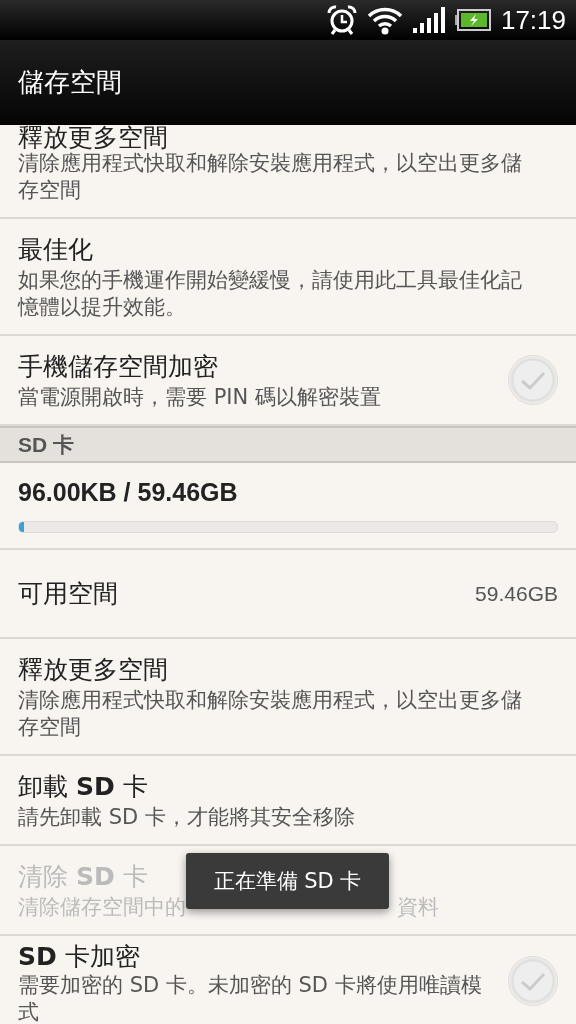 This screenshot has height=1024, width=576. I want to click on setting-title: 卸載 SD 卡, so click(83, 787).